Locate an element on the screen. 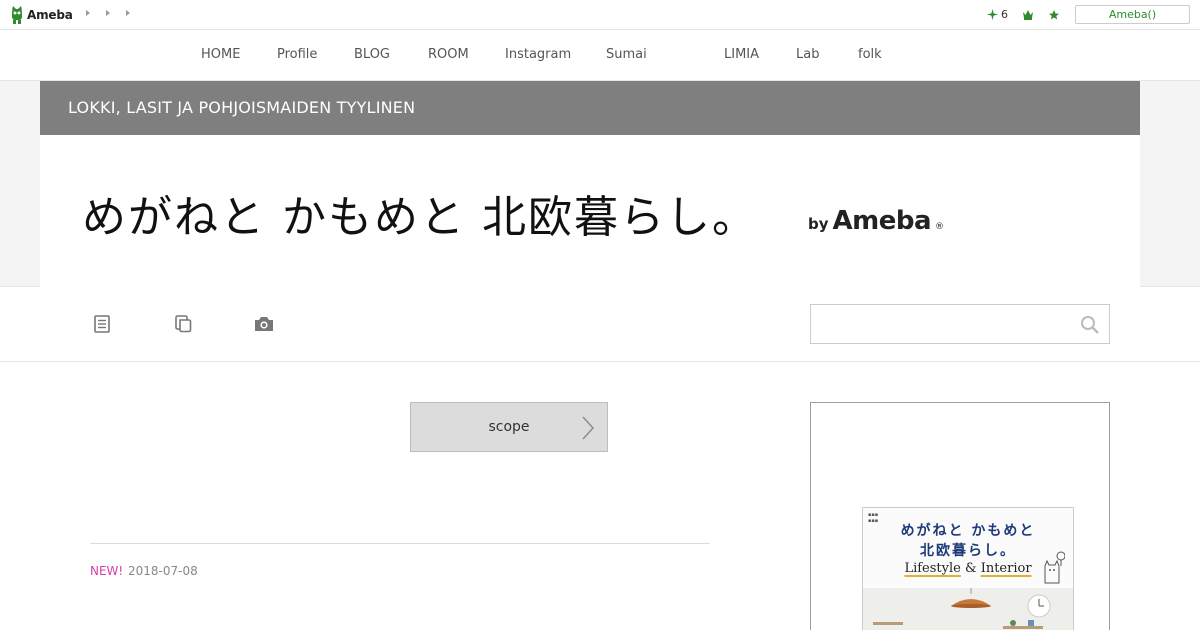  ameba-header-bar: Ameba 6 Ameba() is located at coordinates (600, 15).